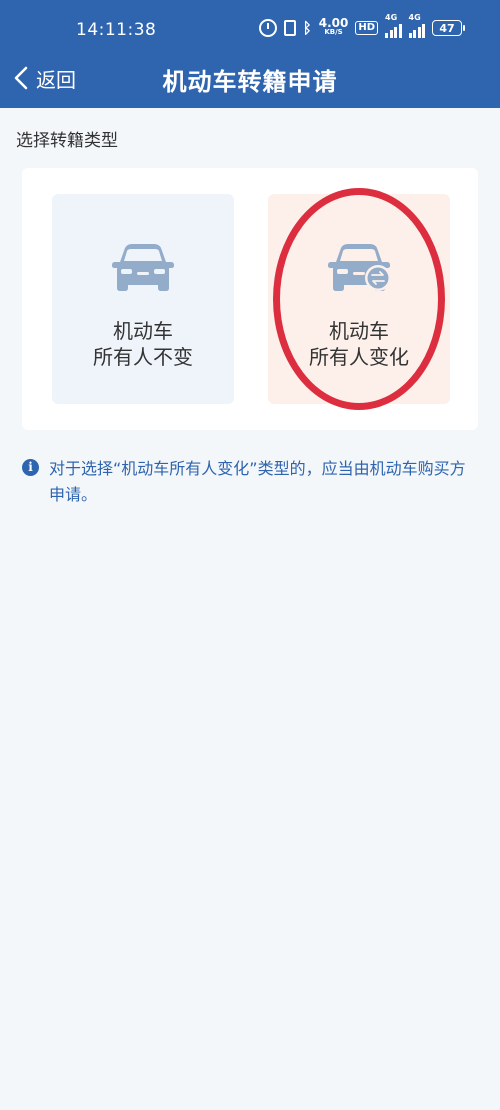  I want to click on signal-icon-1: 4G, so click(393, 25).